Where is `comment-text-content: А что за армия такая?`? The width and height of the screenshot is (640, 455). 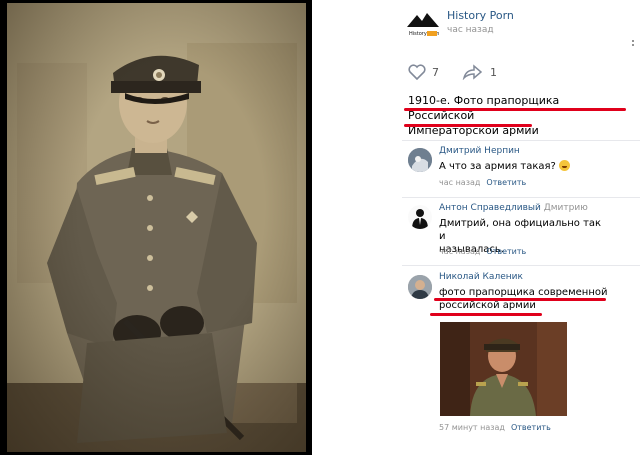
comment-text-content: А что за армия такая? is located at coordinates (497, 166).